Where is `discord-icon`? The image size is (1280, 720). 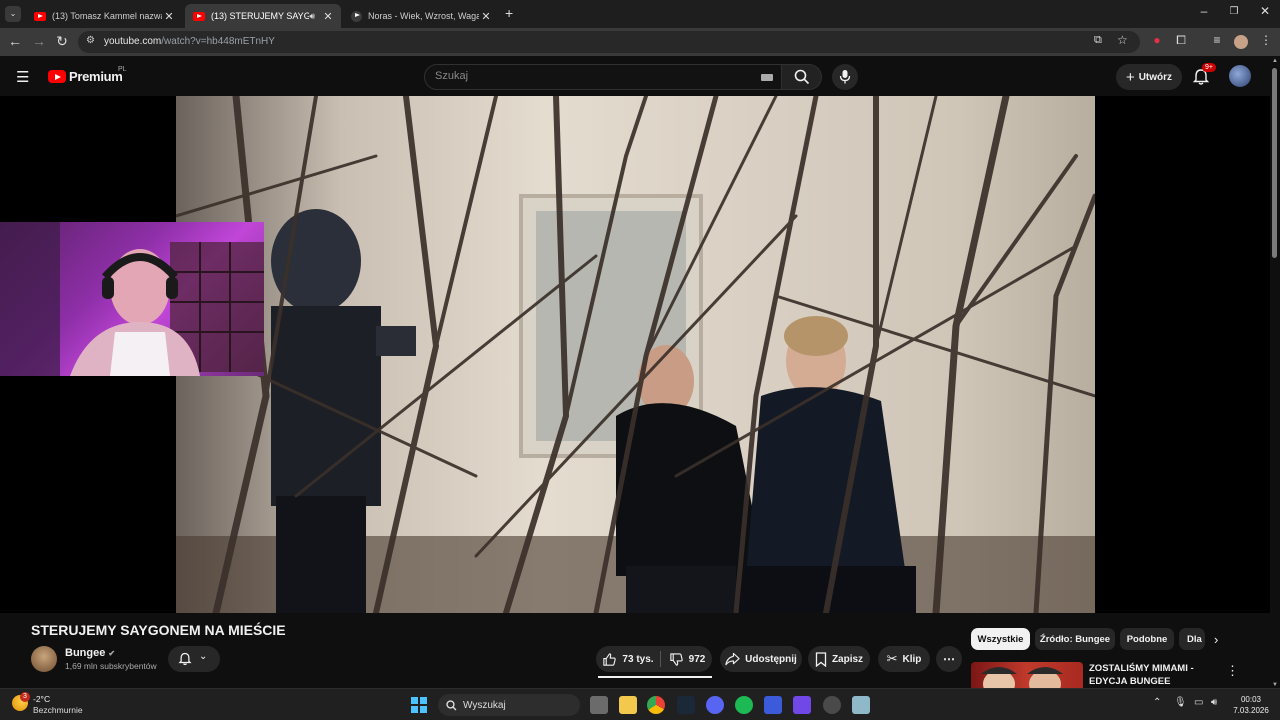 discord-icon is located at coordinates (715, 705).